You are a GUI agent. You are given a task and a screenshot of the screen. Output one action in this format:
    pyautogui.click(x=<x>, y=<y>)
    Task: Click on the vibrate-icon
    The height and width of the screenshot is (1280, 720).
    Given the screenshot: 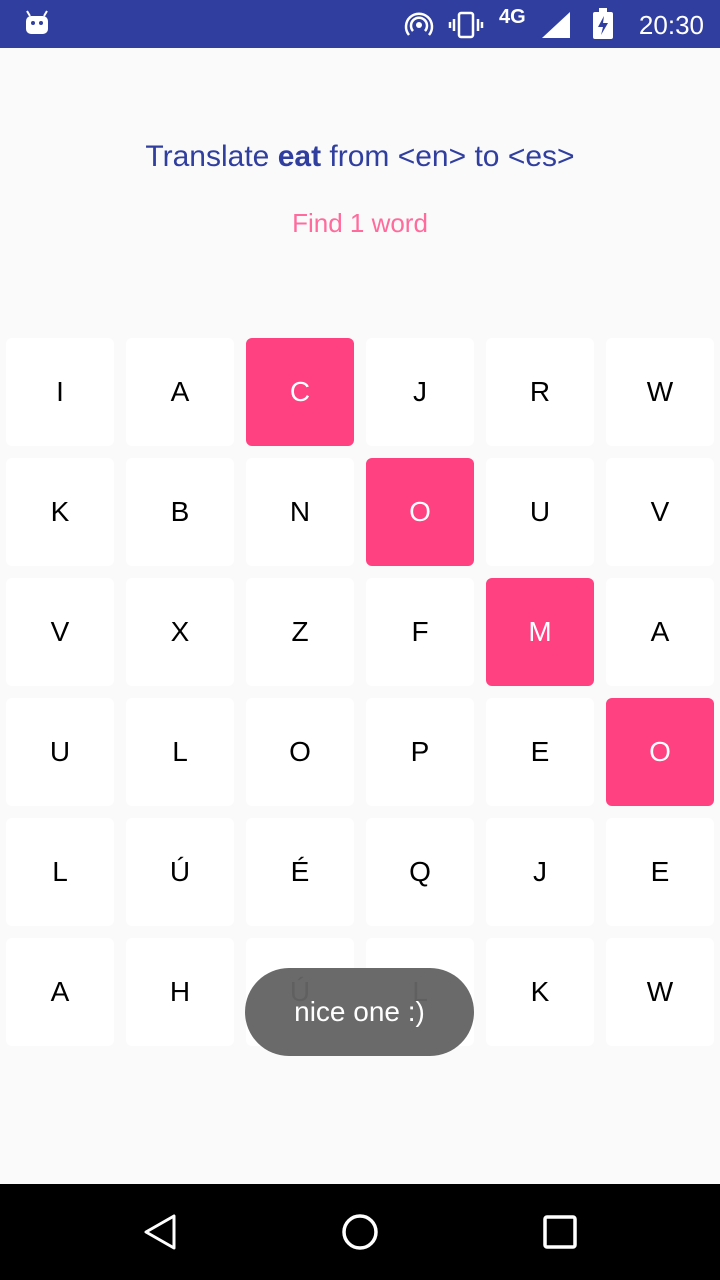 What is the action you would take?
    pyautogui.click(x=466, y=25)
    